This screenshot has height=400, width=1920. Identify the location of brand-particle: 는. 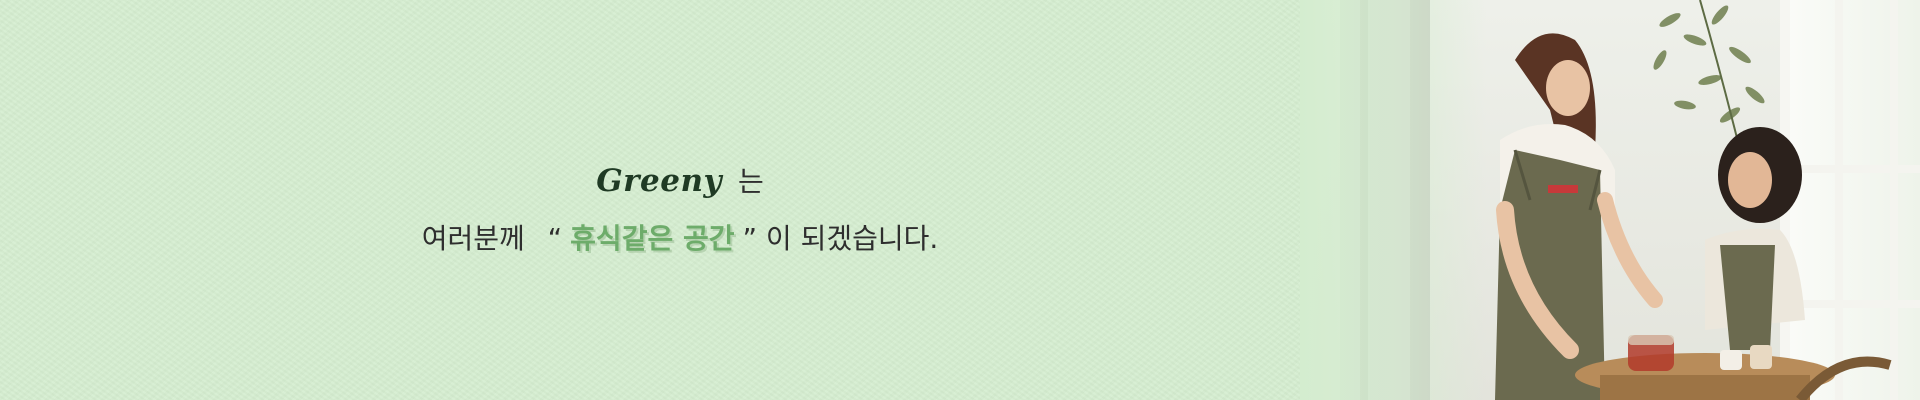
(751, 181).